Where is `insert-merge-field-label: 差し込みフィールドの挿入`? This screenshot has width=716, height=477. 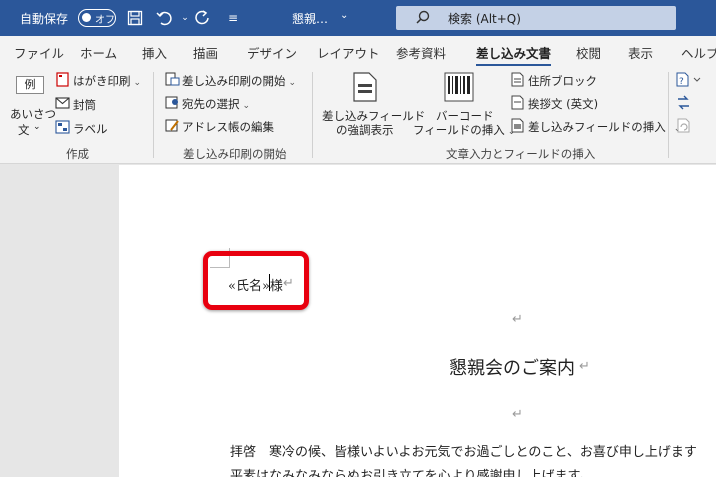 insert-merge-field-label: 差し込みフィールドの挿入 is located at coordinates (597, 127).